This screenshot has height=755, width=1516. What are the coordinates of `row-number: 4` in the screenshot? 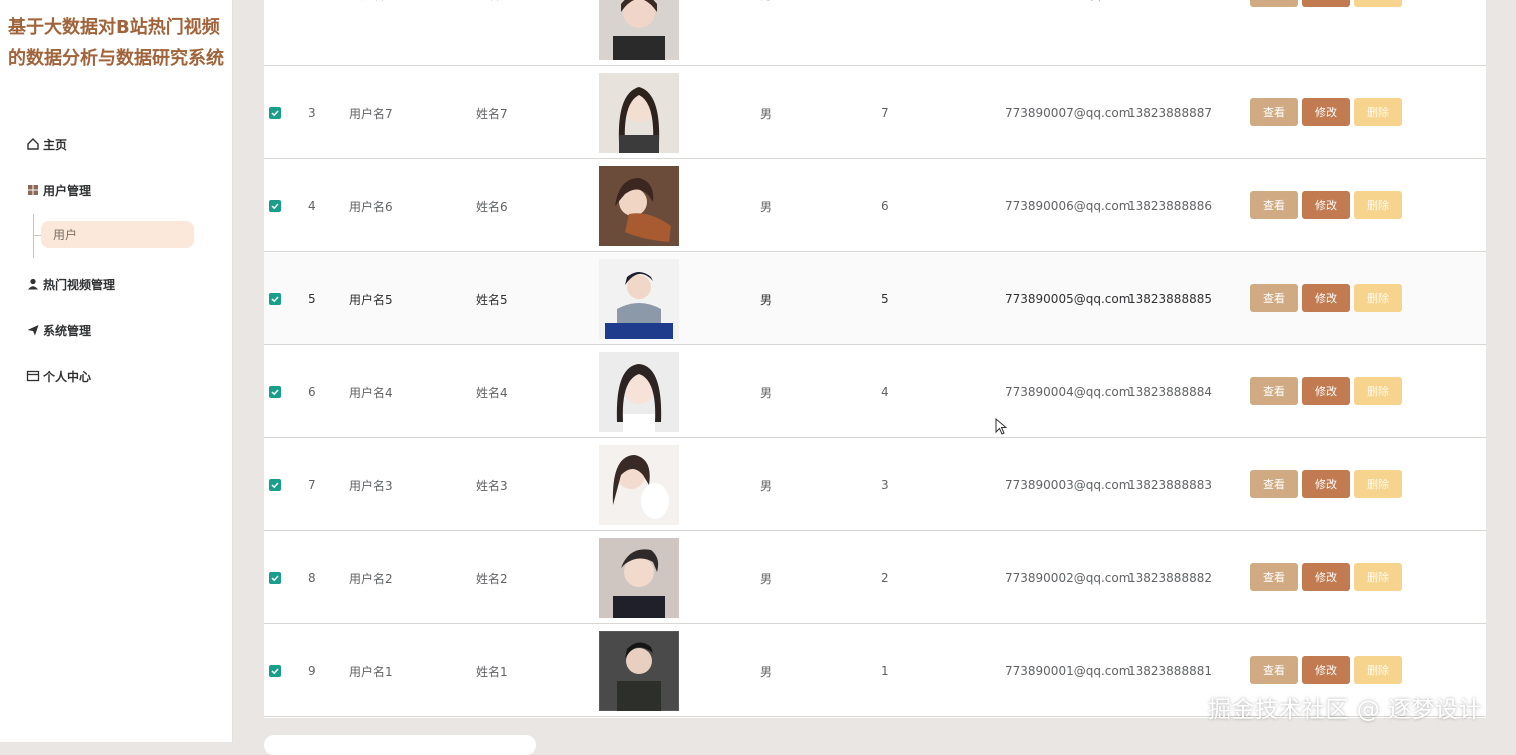 It's located at (885, 392).